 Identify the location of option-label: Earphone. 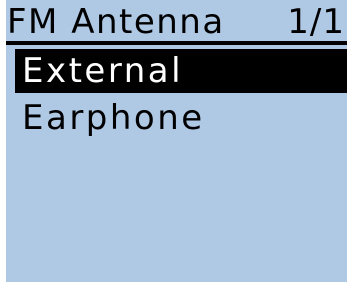
(113, 118).